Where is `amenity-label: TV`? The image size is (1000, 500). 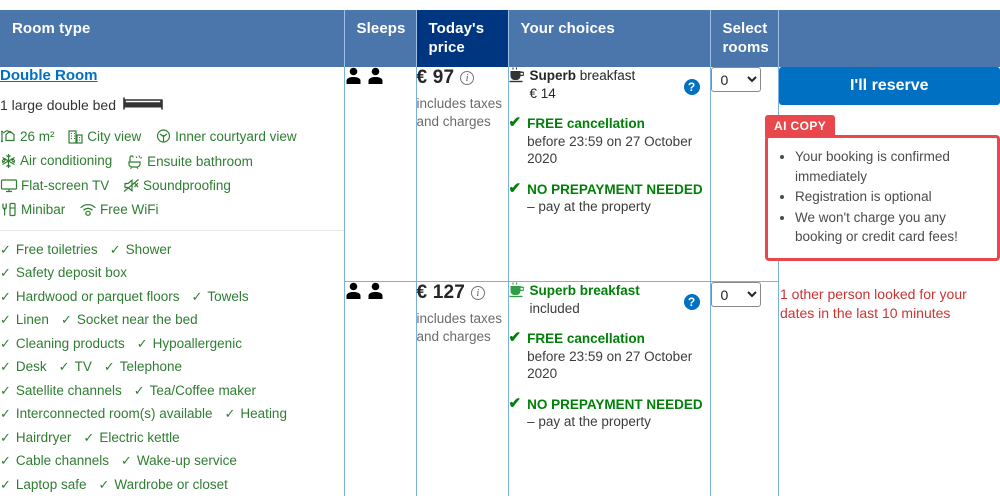 amenity-label: TV is located at coordinates (83, 366).